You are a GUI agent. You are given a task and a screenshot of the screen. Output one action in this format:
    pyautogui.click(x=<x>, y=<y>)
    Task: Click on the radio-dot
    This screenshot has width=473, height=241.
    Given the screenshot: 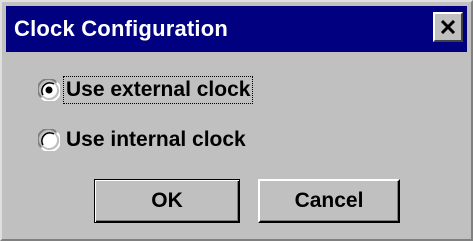 What is the action you would take?
    pyautogui.click(x=49, y=90)
    